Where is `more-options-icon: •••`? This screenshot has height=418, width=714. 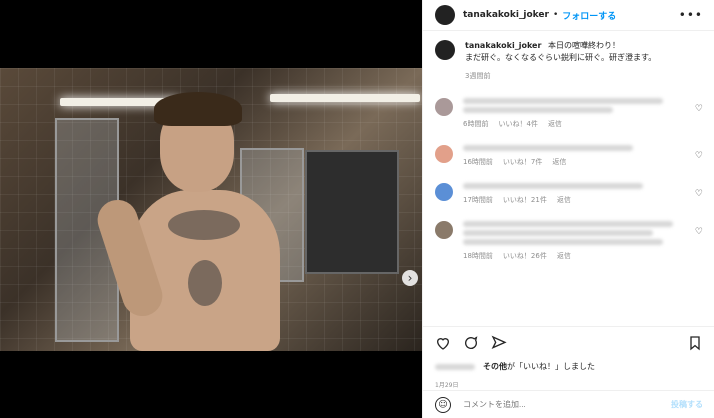 more-options-icon: ••• is located at coordinates (691, 15).